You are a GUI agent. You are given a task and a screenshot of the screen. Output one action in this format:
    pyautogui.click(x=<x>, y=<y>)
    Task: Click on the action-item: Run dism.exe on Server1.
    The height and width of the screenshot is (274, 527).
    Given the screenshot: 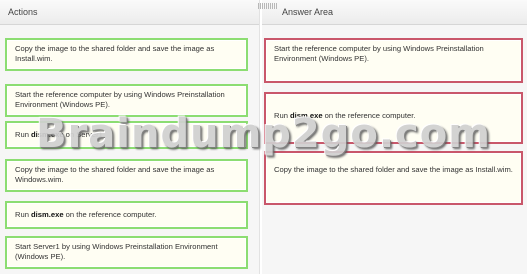 What is the action you would take?
    pyautogui.click(x=126, y=135)
    